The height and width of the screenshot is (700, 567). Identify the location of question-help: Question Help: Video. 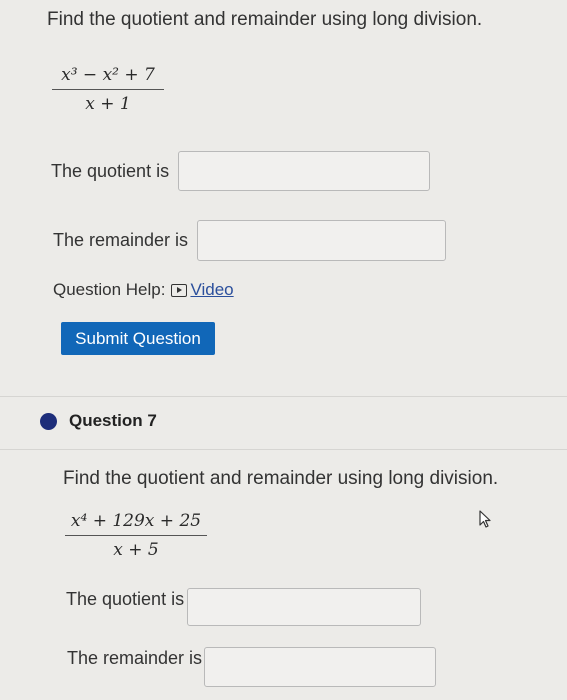
(143, 290).